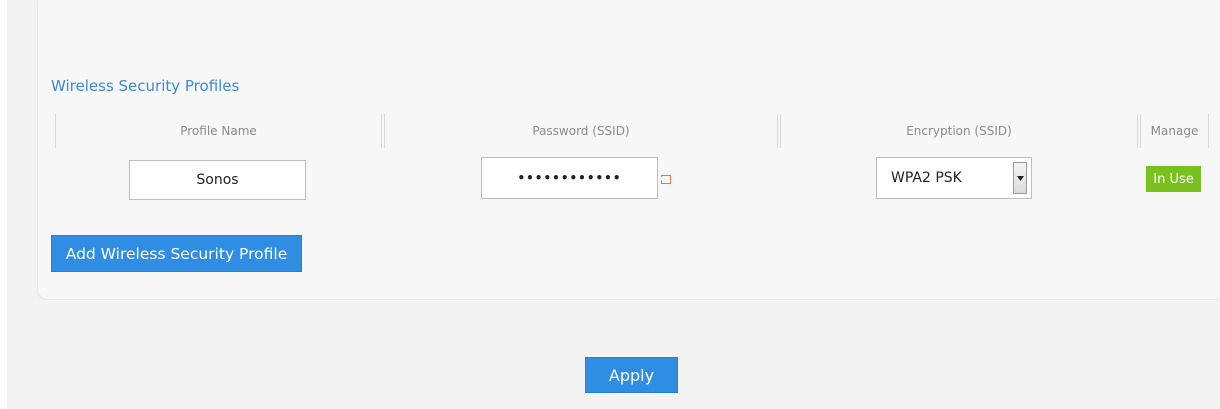  Describe the element at coordinates (926, 178) in the screenshot. I see `encryption-selected-value: WPA2 PSK` at that location.